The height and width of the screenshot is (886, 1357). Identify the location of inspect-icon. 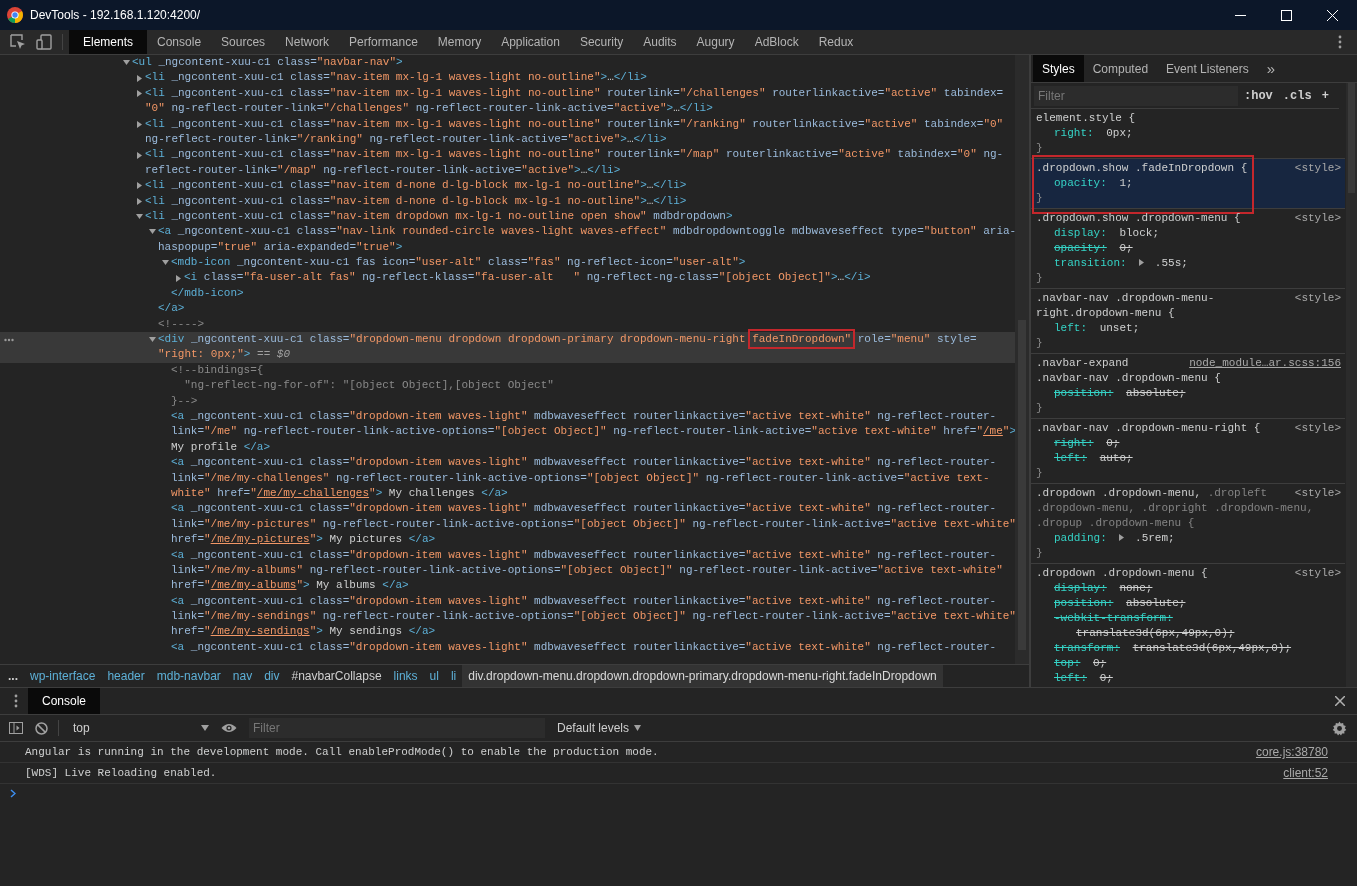
(18, 42).